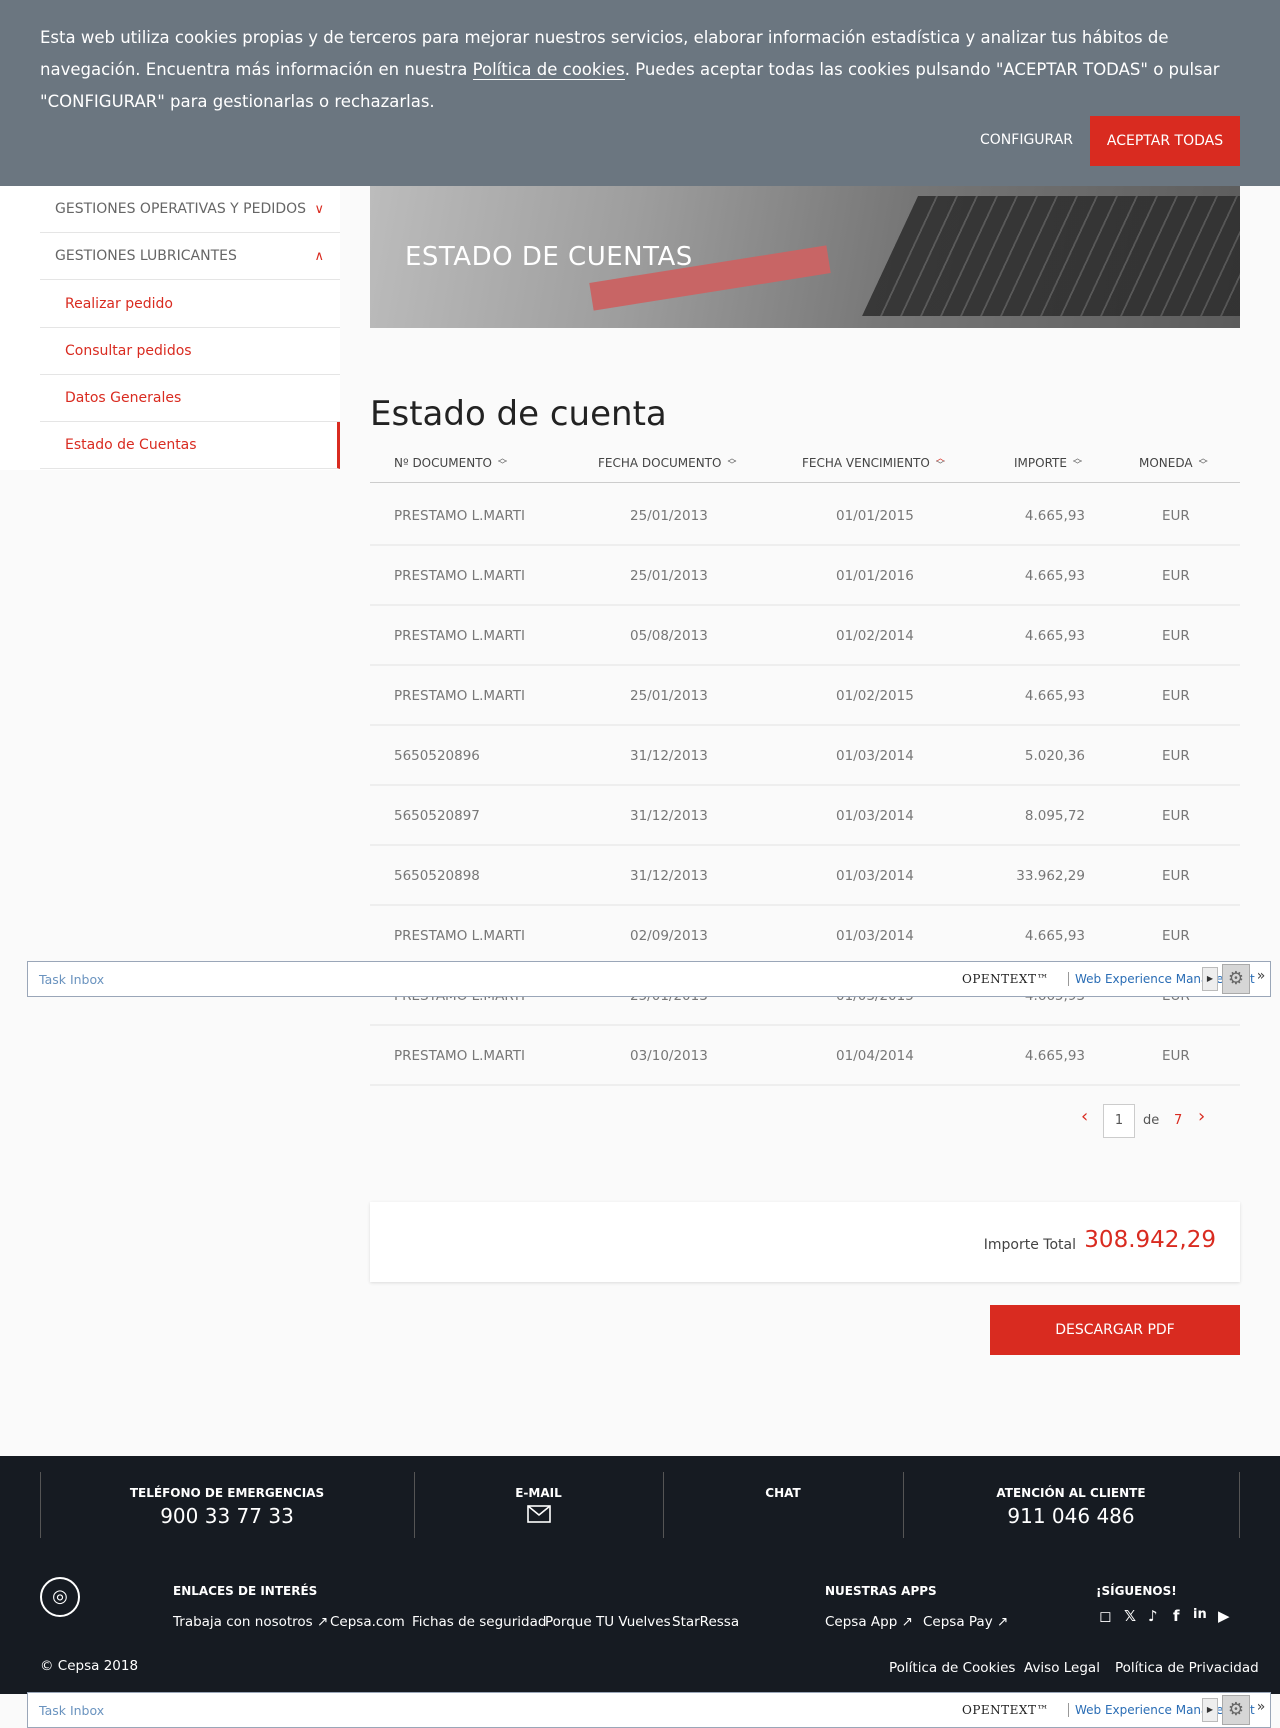 The image size is (1280, 1728). Describe the element at coordinates (1105, 1616) in the screenshot. I see `instagram-icon: ◻` at that location.